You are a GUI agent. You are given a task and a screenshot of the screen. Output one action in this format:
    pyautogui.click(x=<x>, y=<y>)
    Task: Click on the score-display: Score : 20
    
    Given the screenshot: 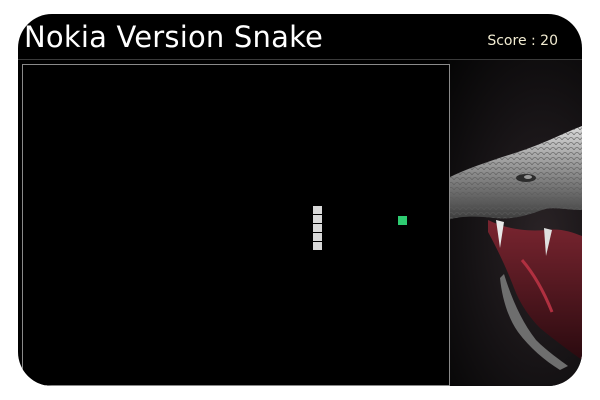 What is the action you would take?
    pyautogui.click(x=522, y=41)
    